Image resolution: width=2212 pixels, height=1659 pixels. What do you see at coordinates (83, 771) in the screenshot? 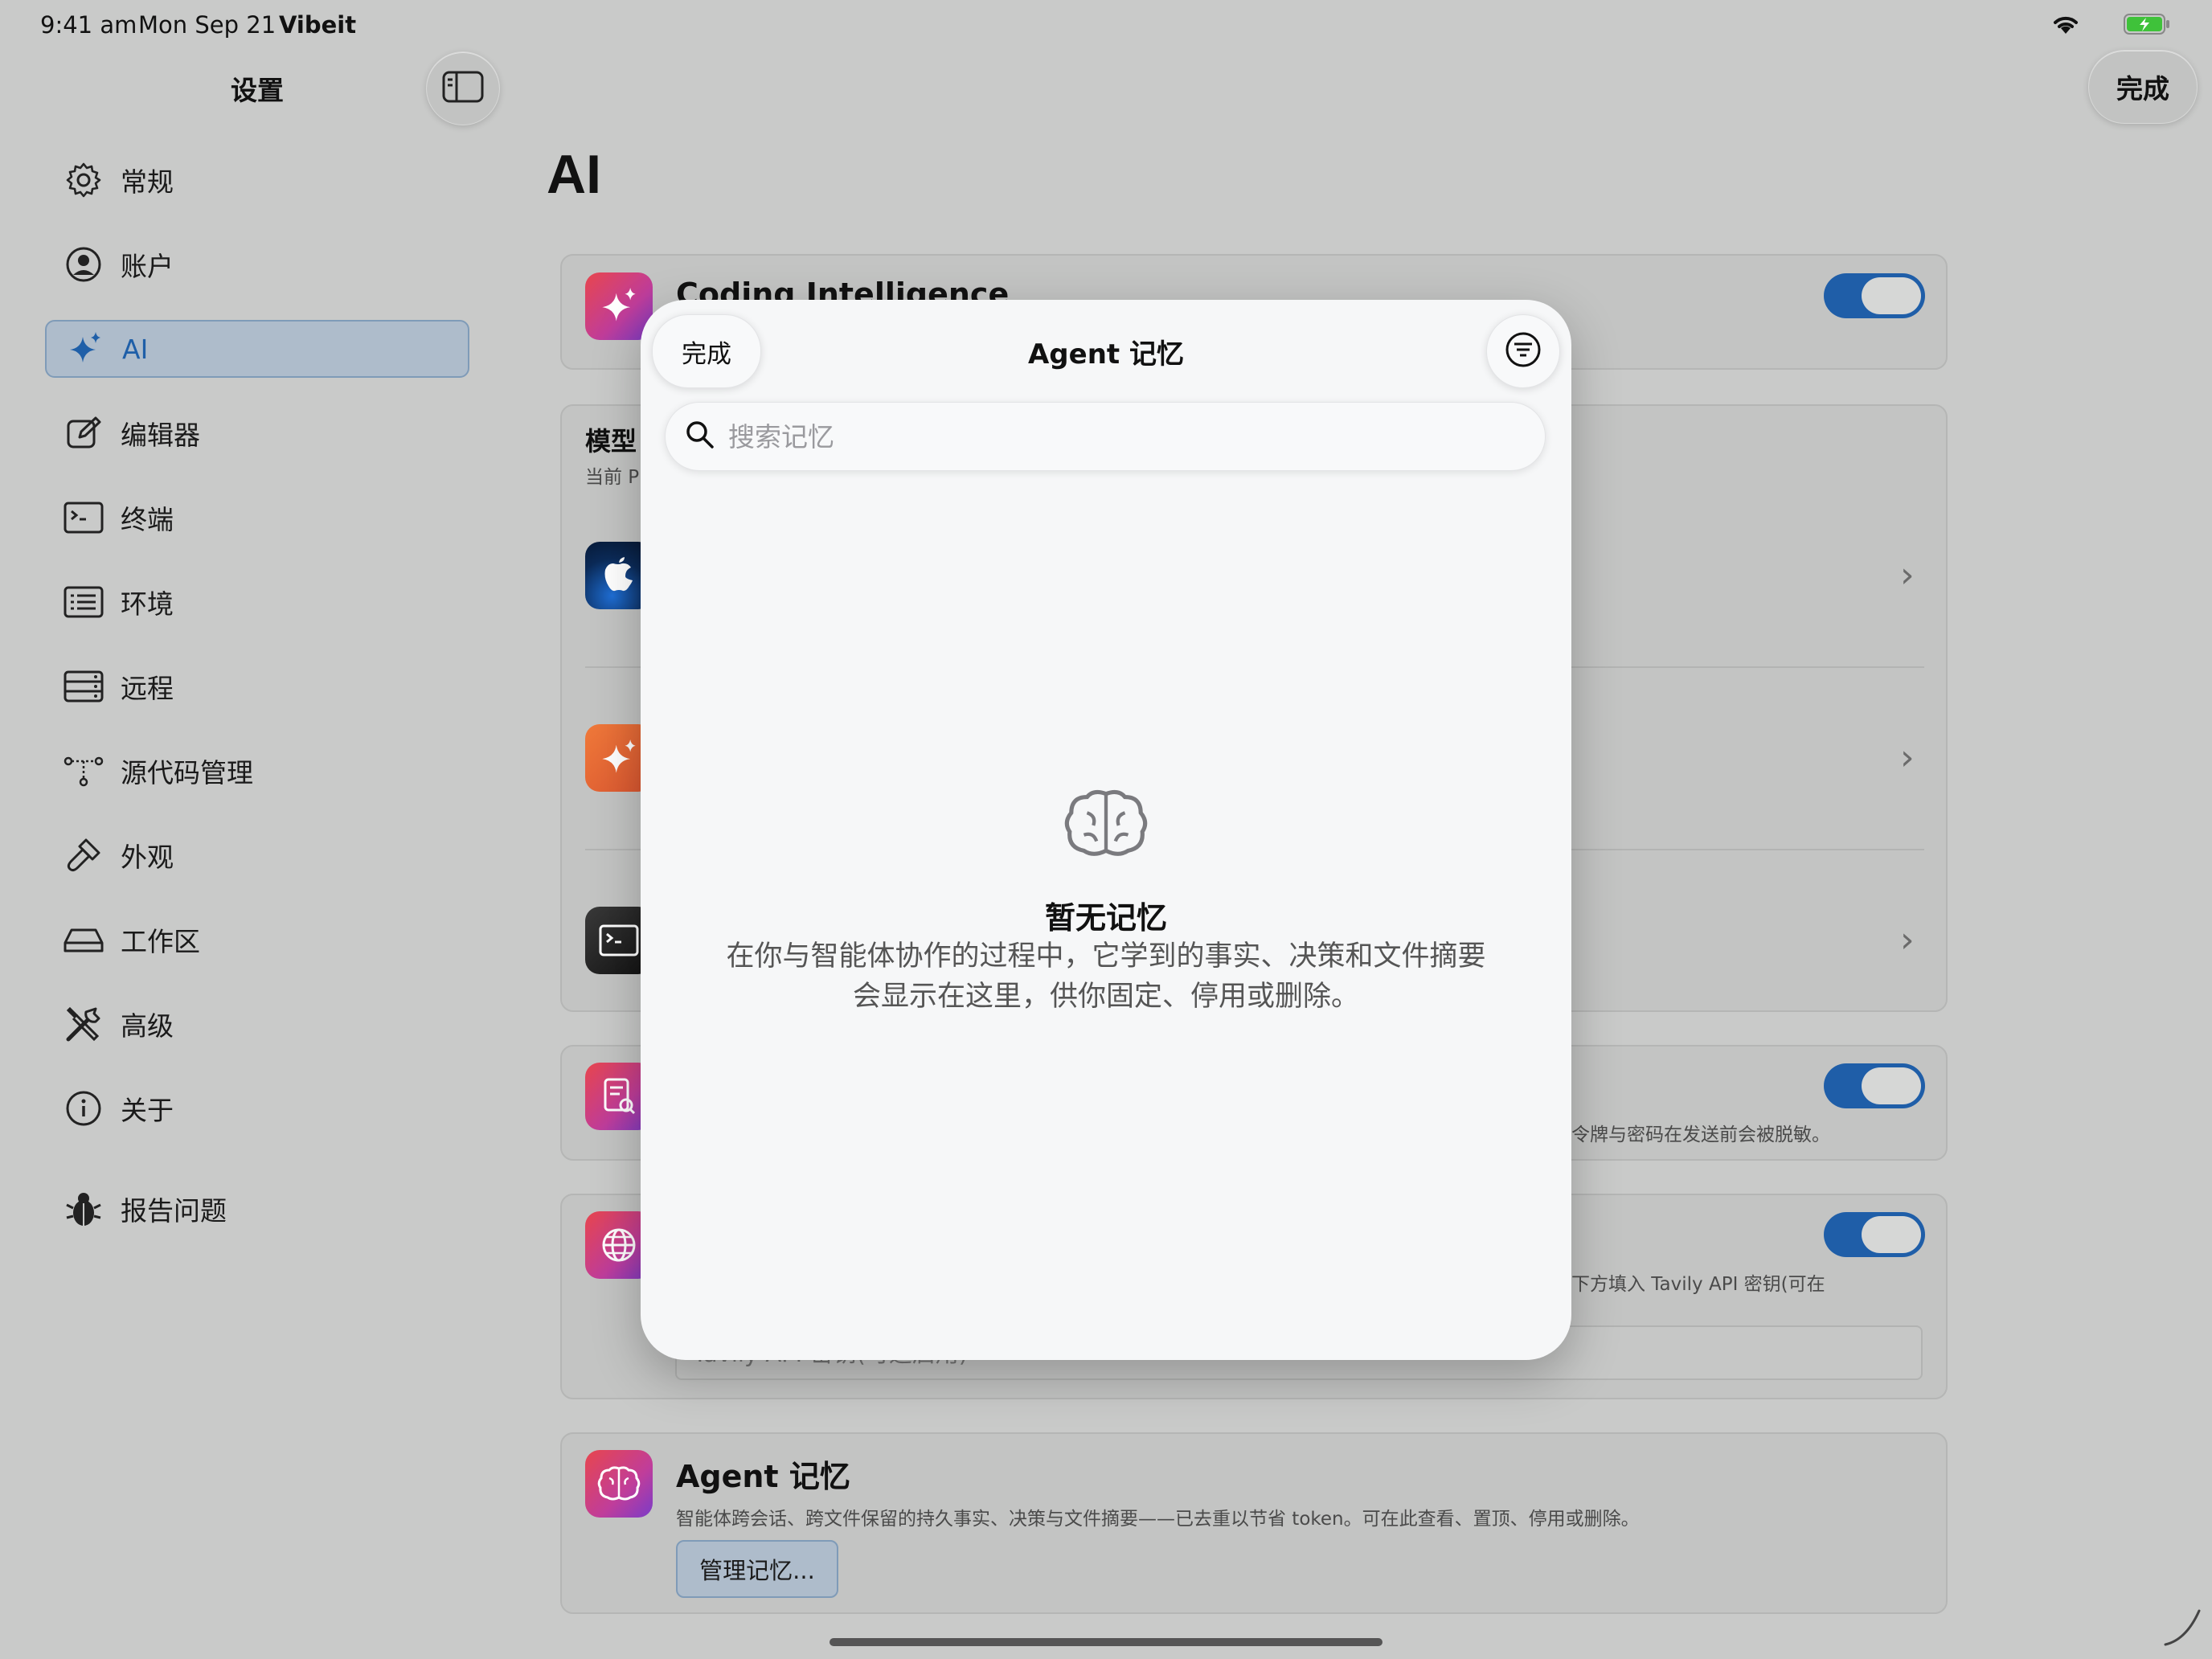
I see `branch-icon` at bounding box center [83, 771].